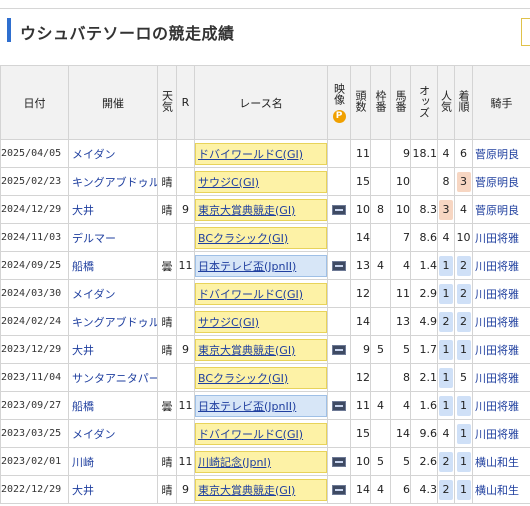  Describe the element at coordinates (339, 102) in the screenshot. I see `header-movie: 映像 P` at that location.